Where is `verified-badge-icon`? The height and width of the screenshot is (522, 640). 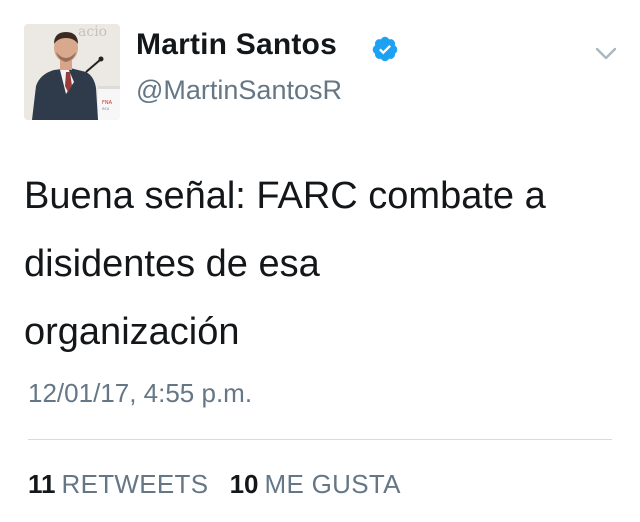 verified-badge-icon is located at coordinates (385, 49).